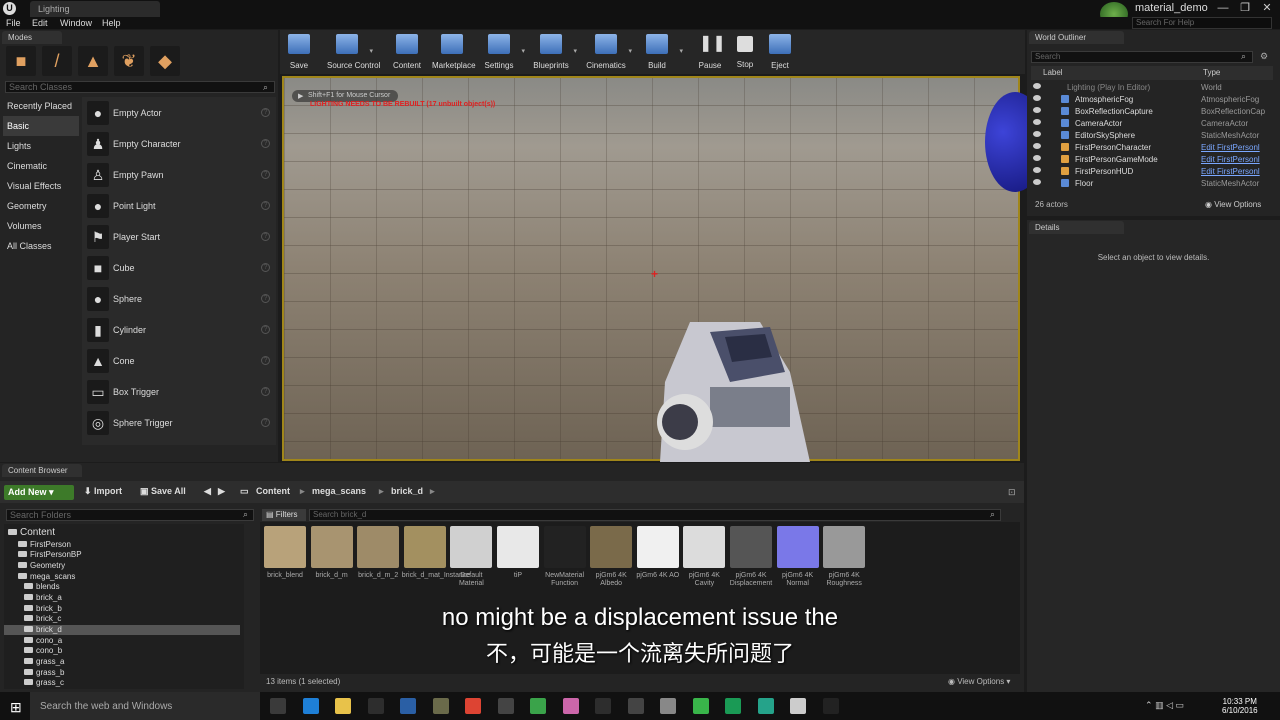  What do you see at coordinates (1240, 706) in the screenshot?
I see `taskbar-clock: 10:33 PM 6/10/2016` at bounding box center [1240, 706].